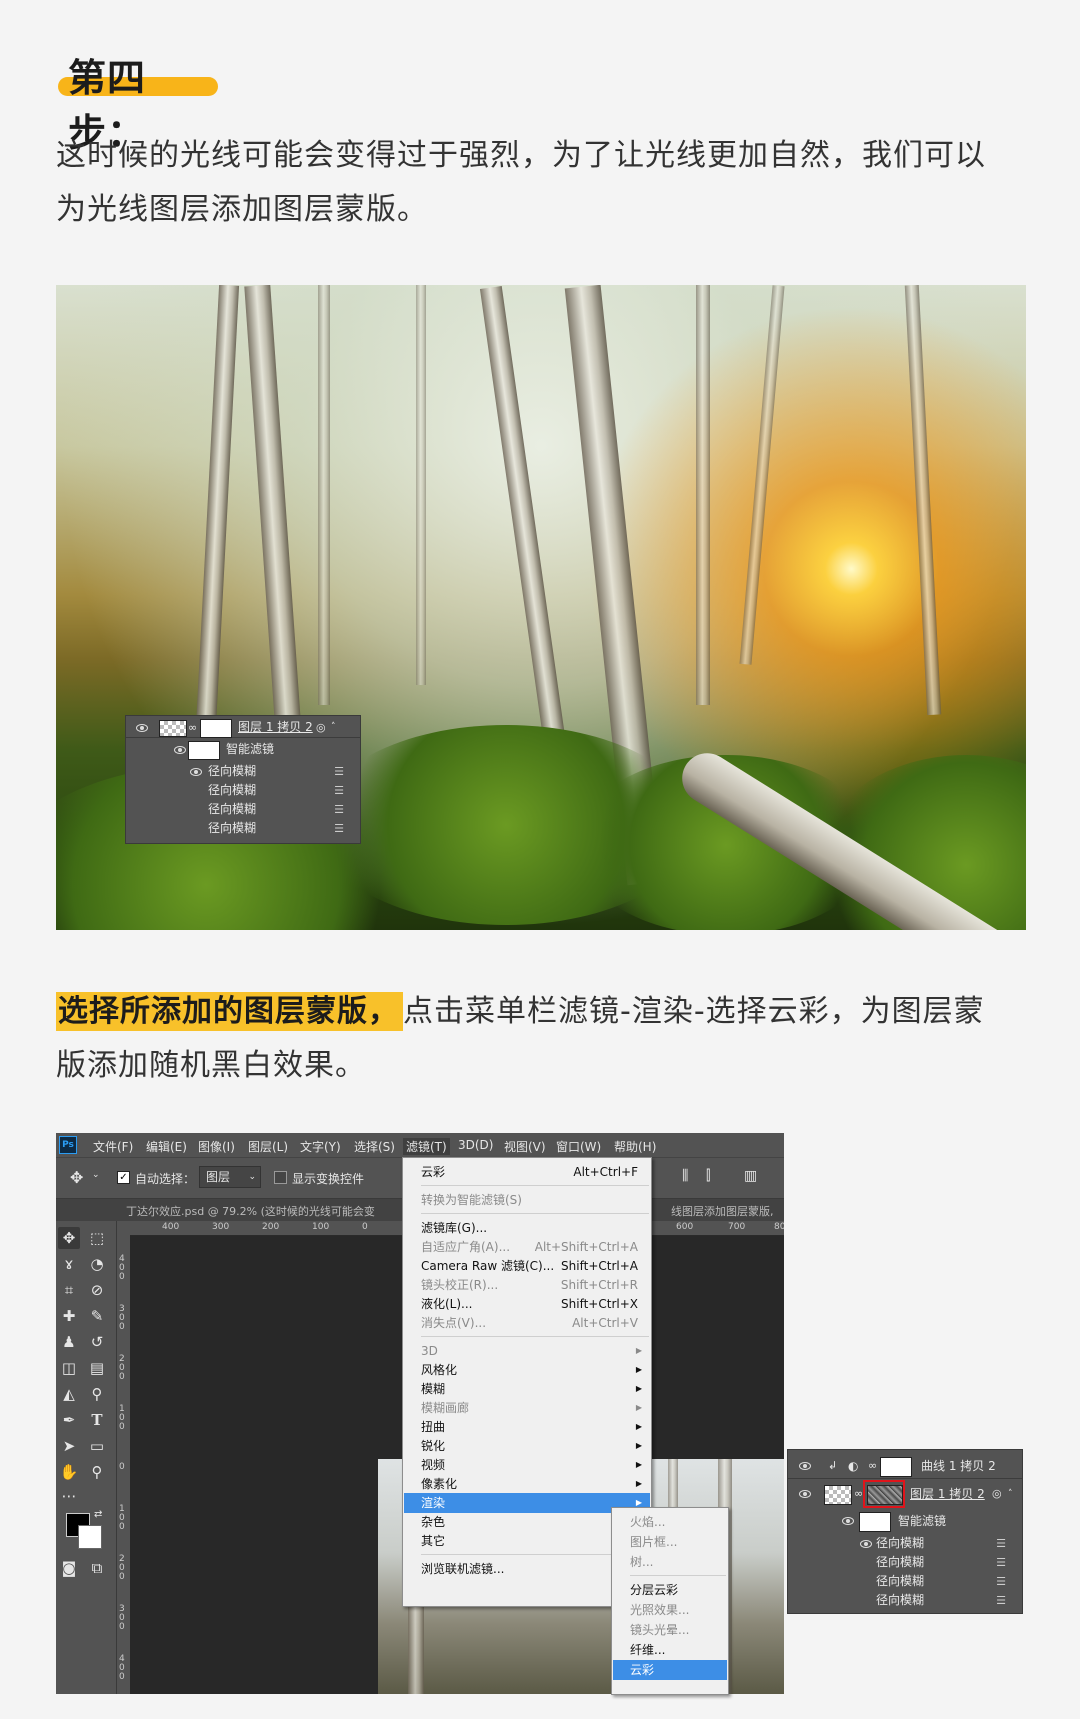 Image resolution: width=1080 pixels, height=1719 pixels. Describe the element at coordinates (97, 1394) in the screenshot. I see `dodge-tool-icon: ⚲` at that location.